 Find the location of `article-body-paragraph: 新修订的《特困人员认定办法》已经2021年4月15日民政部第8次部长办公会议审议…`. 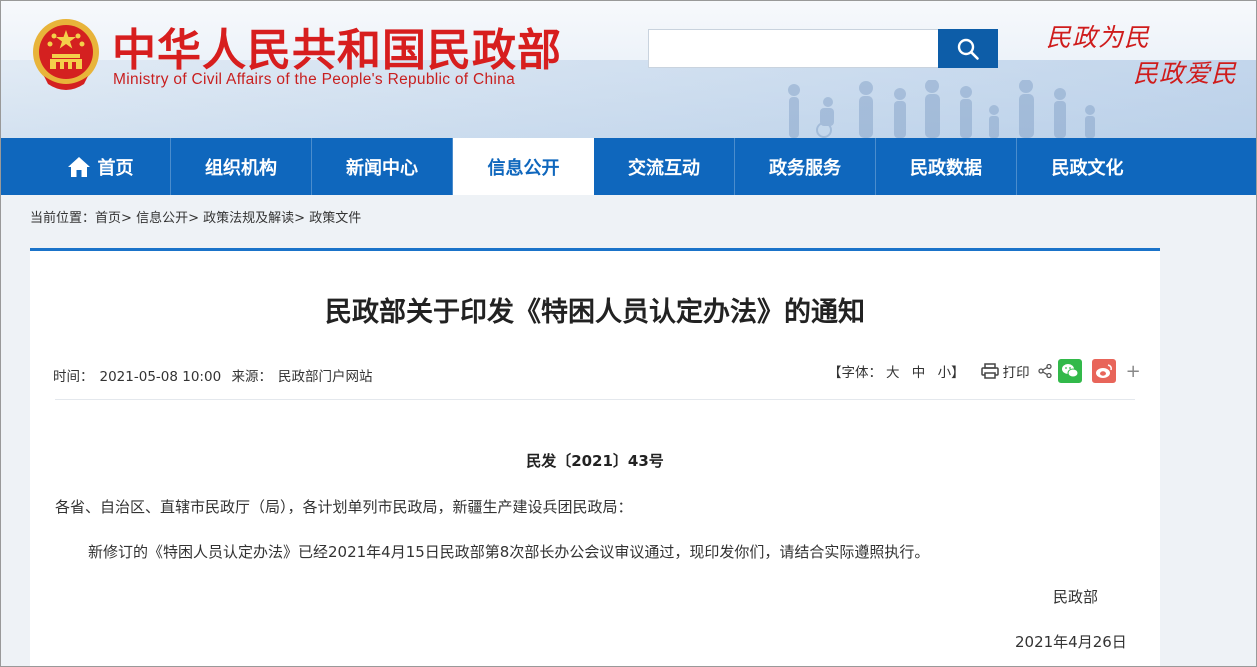

article-body-paragraph: 新修订的《特困人员认定办法》已经2021年4月15日民政部第8次部长办公会议审议… is located at coordinates (509, 552).